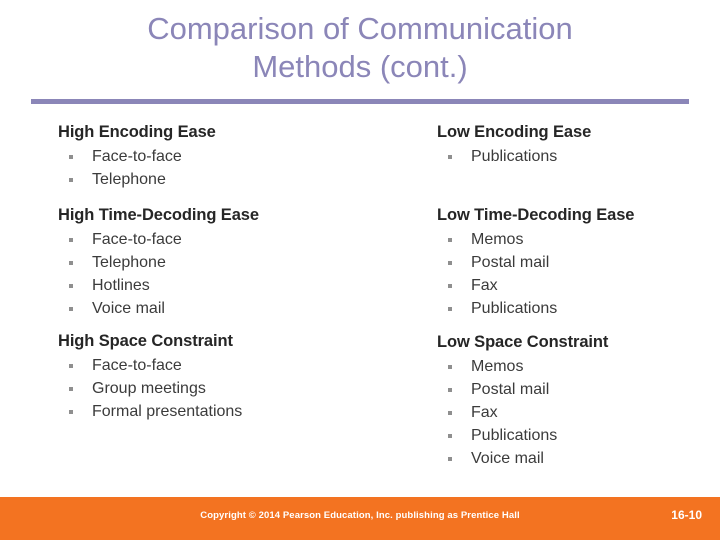  Describe the element at coordinates (686, 515) in the screenshot. I see `slide-number: 16-10` at that location.